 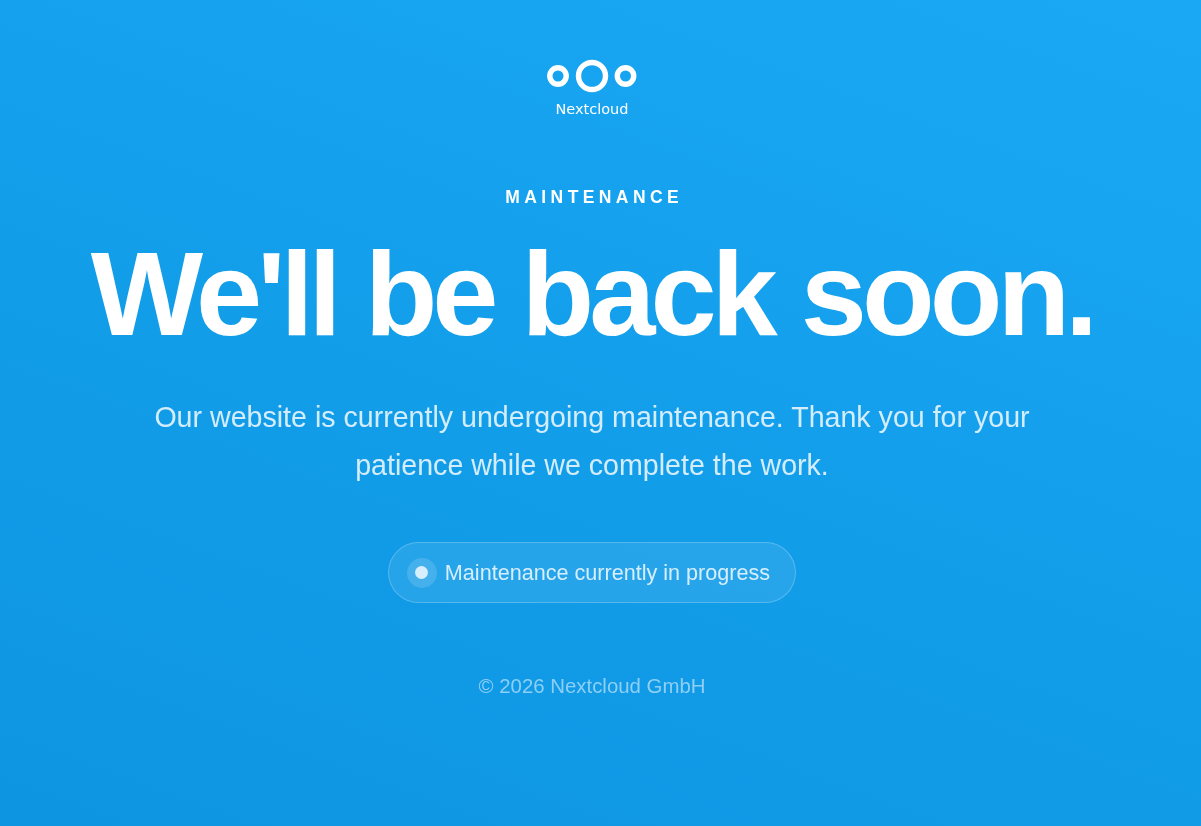 What do you see at coordinates (421, 572) in the screenshot?
I see `status-dot-icon` at bounding box center [421, 572].